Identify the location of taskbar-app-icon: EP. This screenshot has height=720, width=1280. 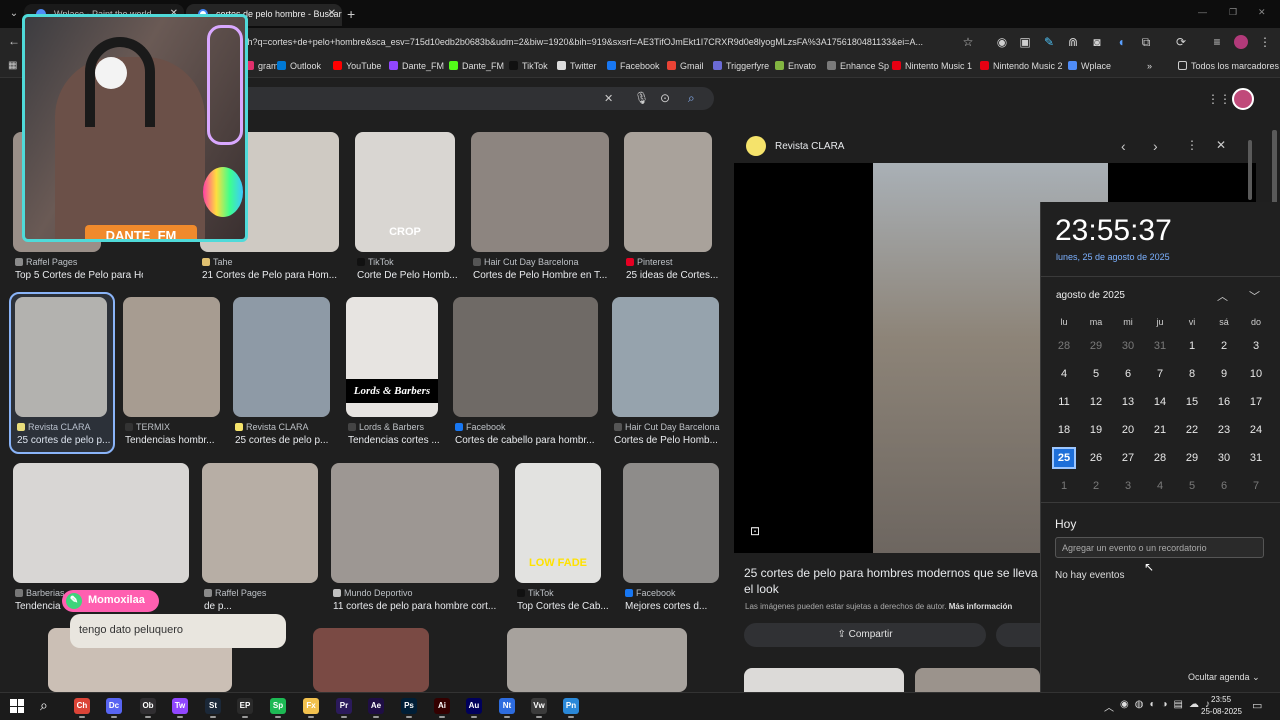
(245, 706).